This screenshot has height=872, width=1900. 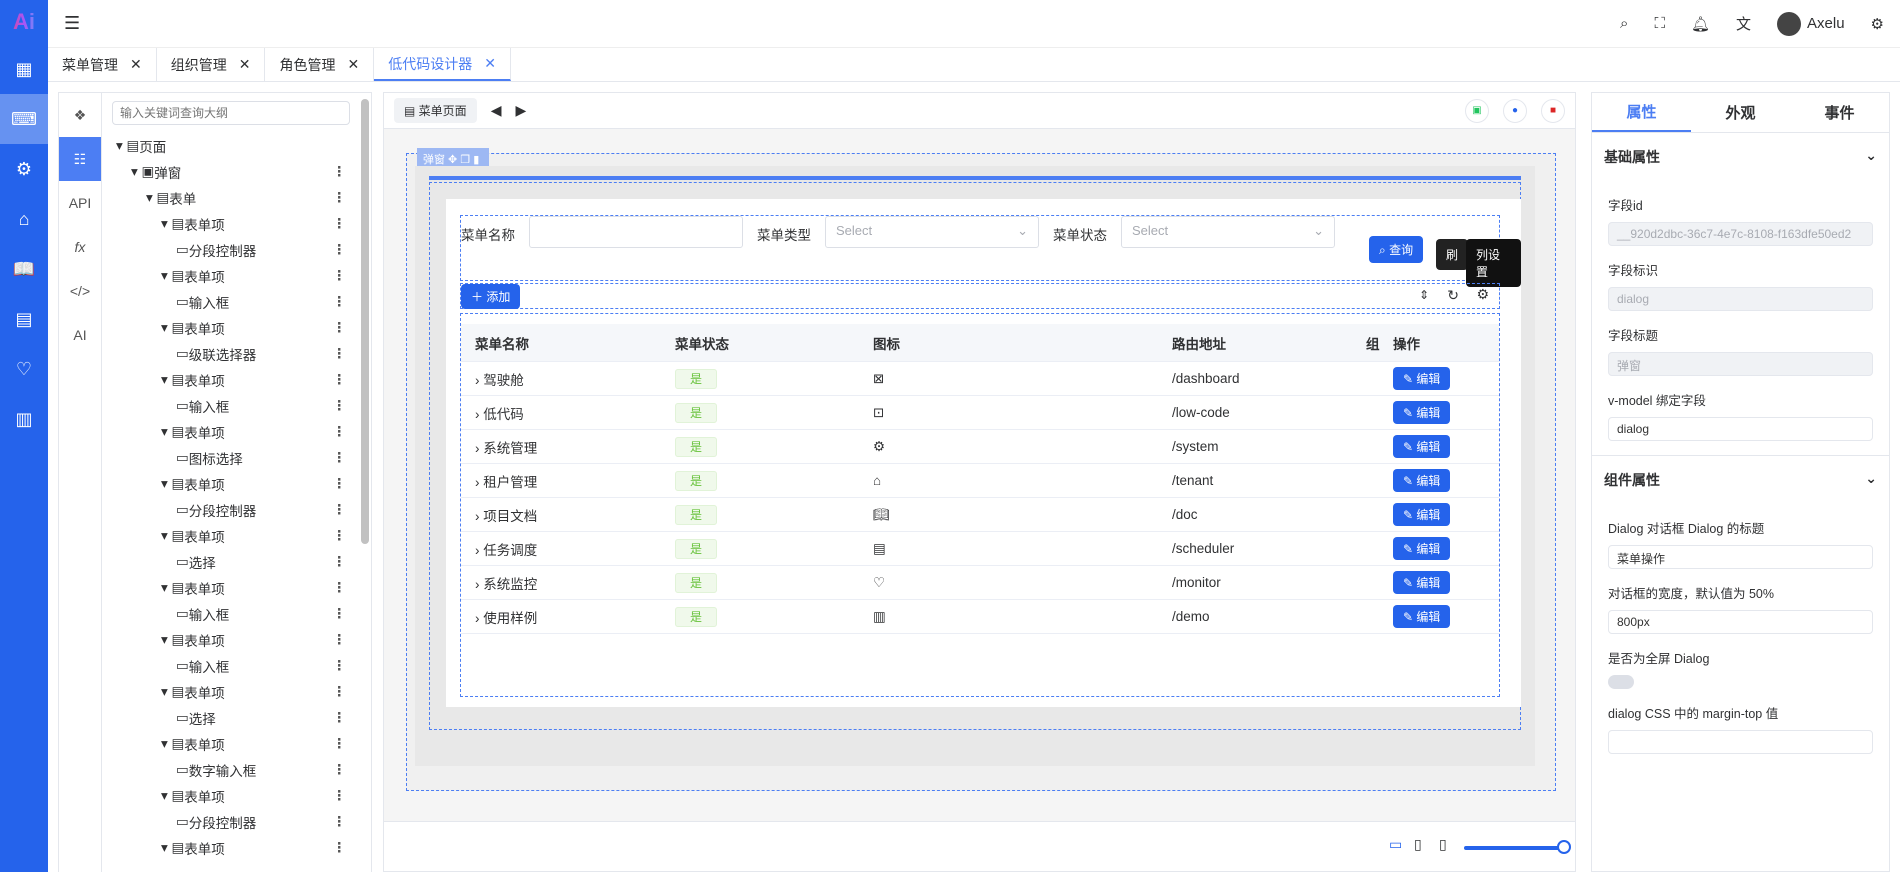 What do you see at coordinates (1700, 24) in the screenshot?
I see `bell-icon: 🔔︎` at bounding box center [1700, 24].